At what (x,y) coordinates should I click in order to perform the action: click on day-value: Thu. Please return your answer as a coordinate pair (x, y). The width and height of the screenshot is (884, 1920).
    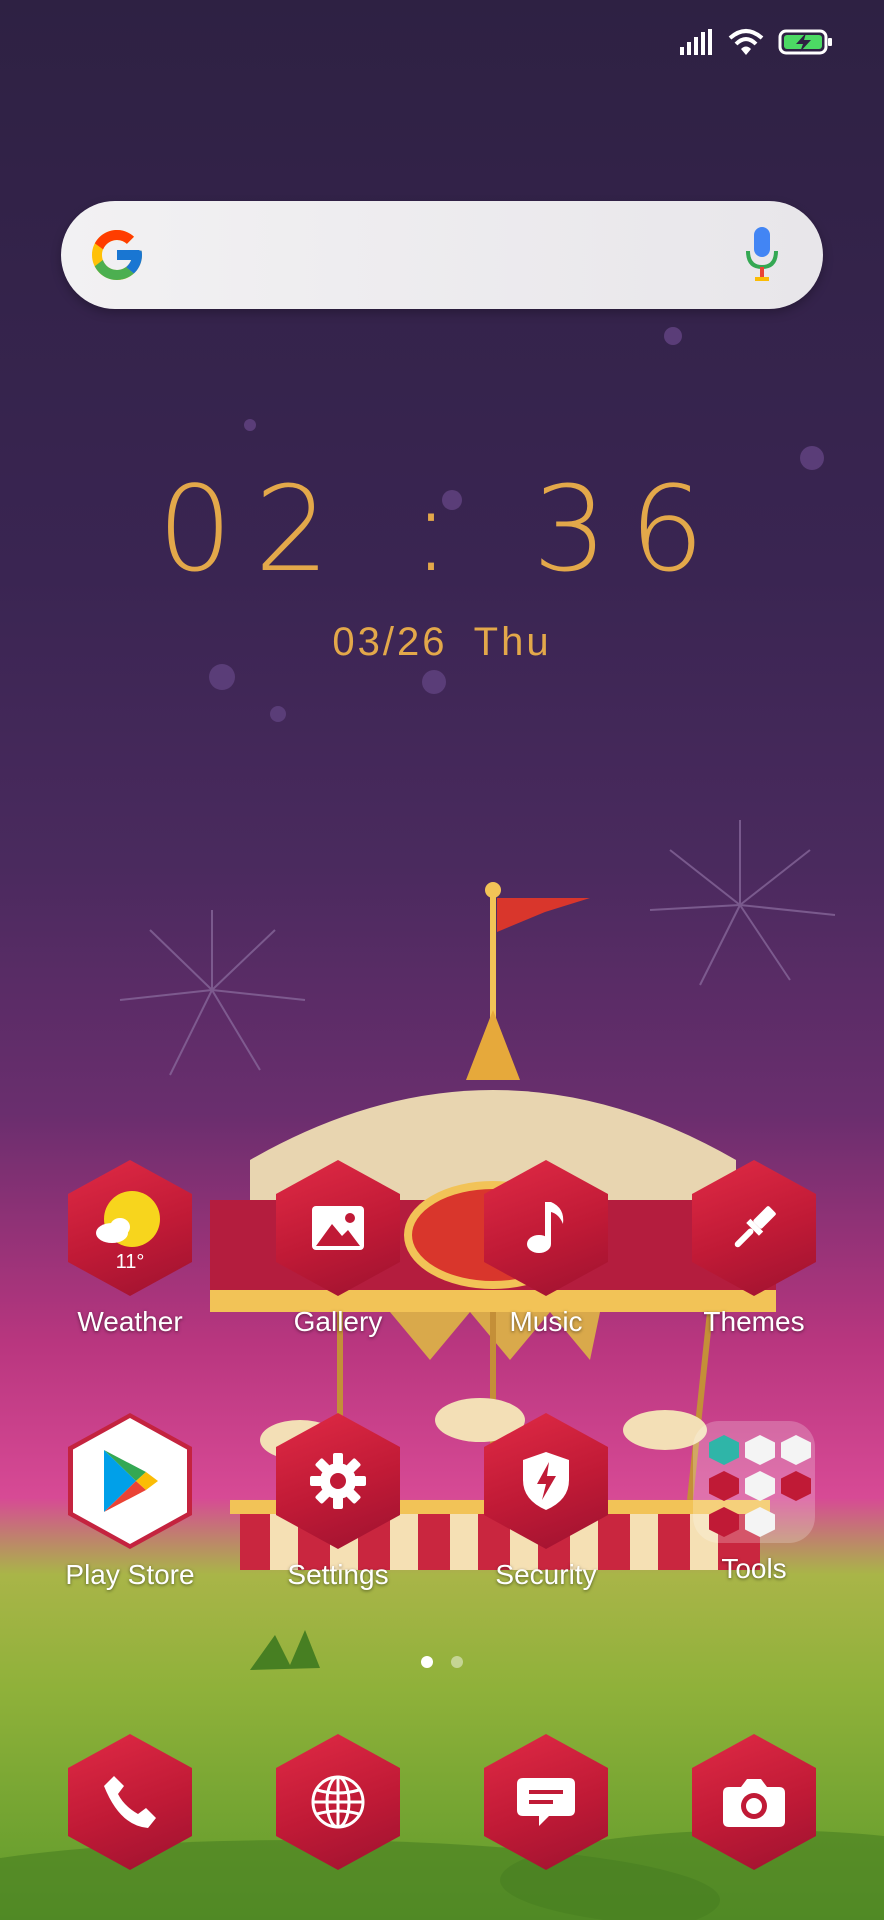
    Looking at the image, I should click on (512, 642).